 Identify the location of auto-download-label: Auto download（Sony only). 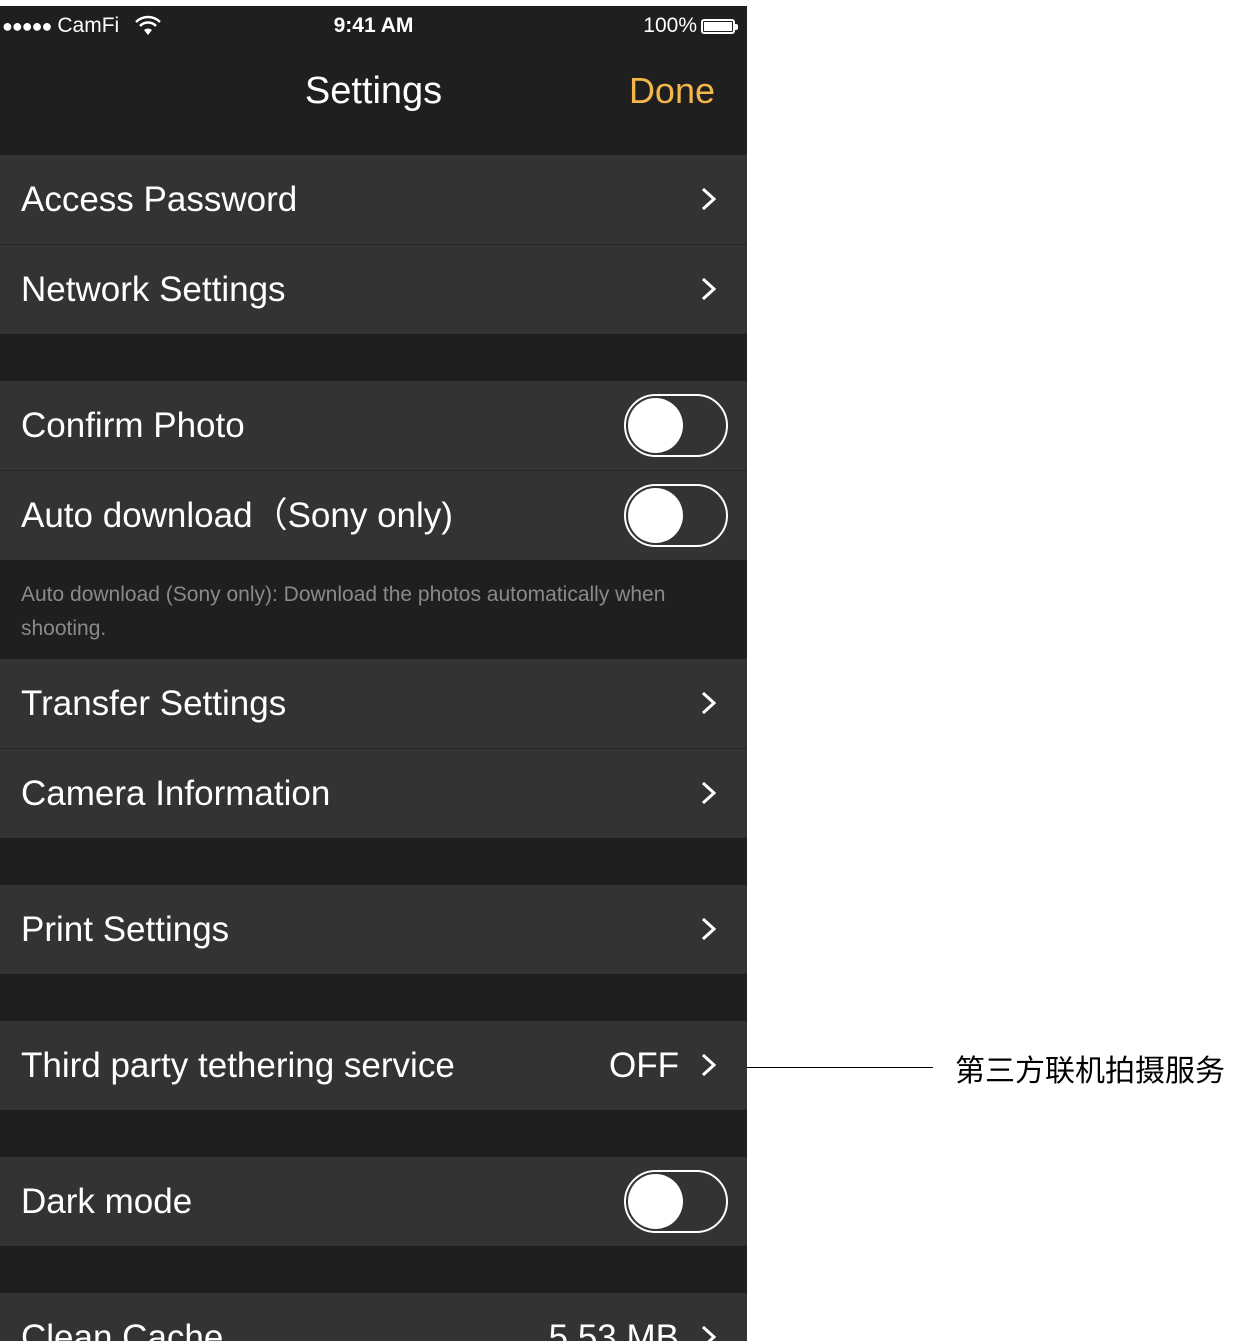
(237, 515).